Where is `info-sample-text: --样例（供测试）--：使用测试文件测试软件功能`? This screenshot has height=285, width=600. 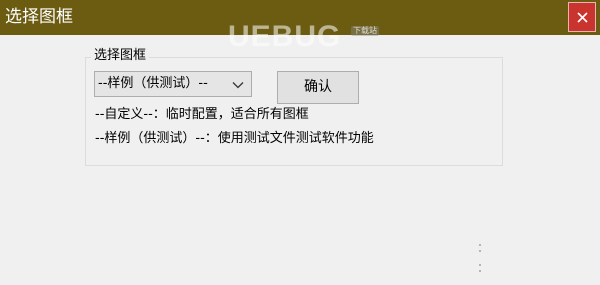 info-sample-text: --样例（供测试）--：使用测试文件测试软件功能 is located at coordinates (234, 138).